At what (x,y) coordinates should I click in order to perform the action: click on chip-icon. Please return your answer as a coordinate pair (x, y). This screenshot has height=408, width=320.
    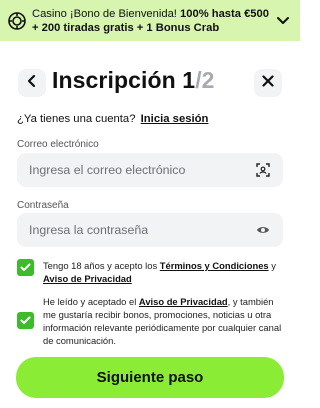
    Looking at the image, I should click on (17, 20).